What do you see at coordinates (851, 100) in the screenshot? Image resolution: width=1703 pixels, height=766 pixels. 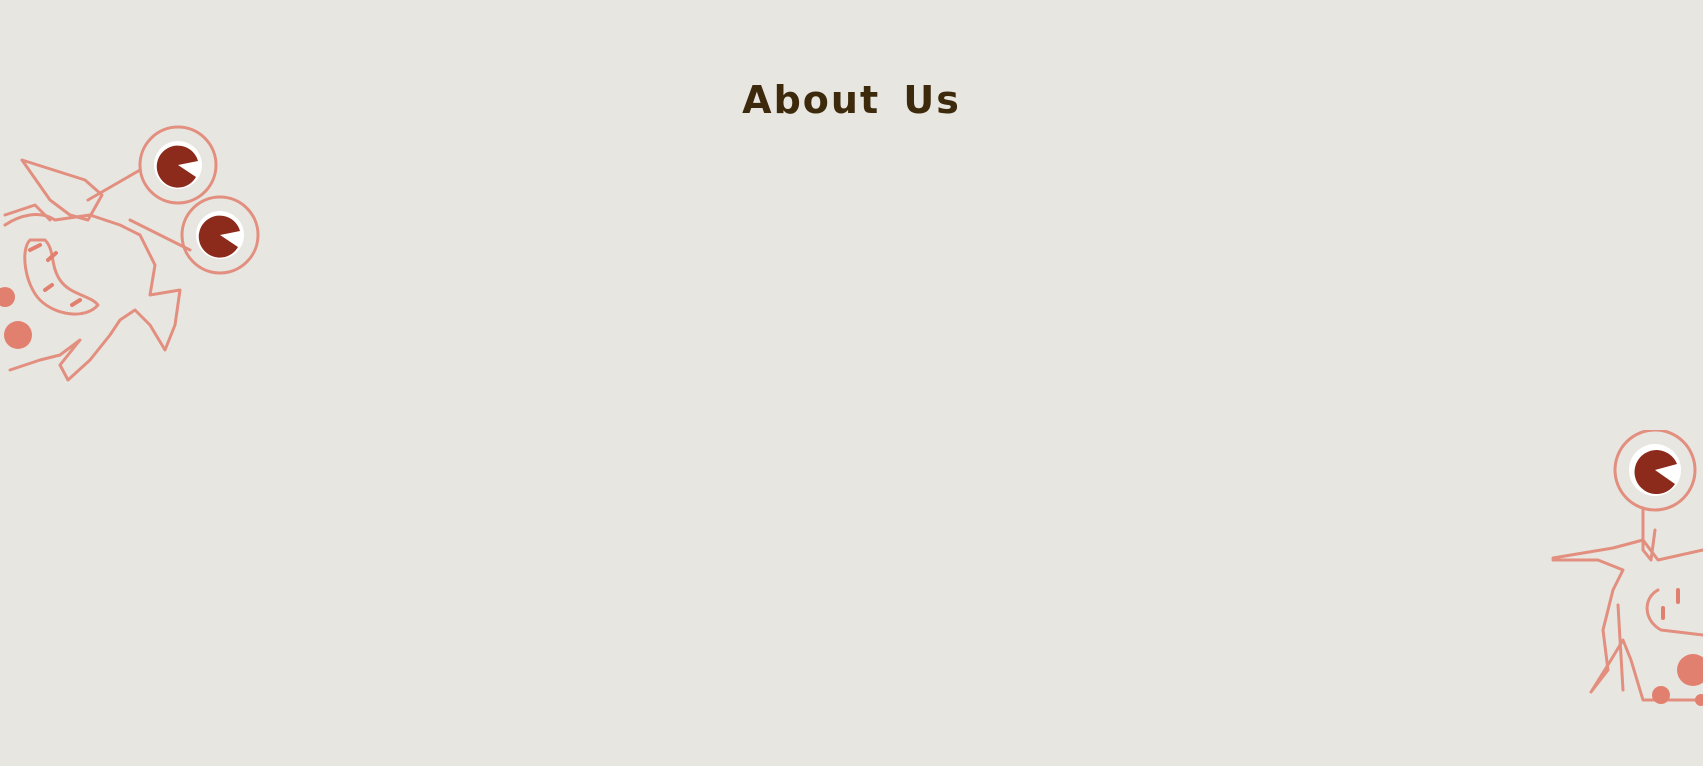 I see `page-title: About Us` at bounding box center [851, 100].